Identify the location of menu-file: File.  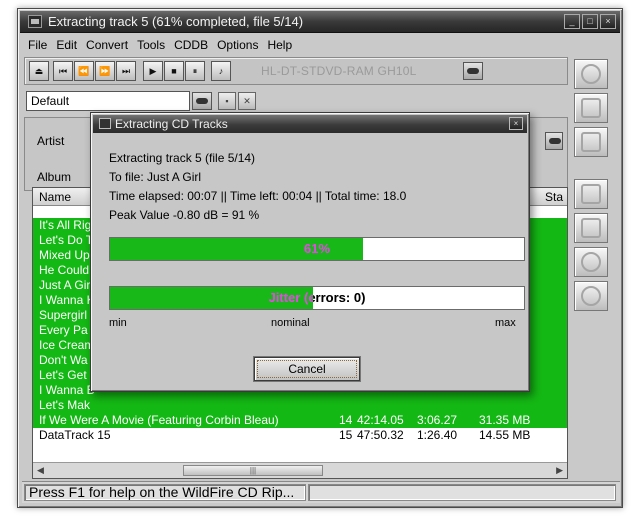
(36, 44).